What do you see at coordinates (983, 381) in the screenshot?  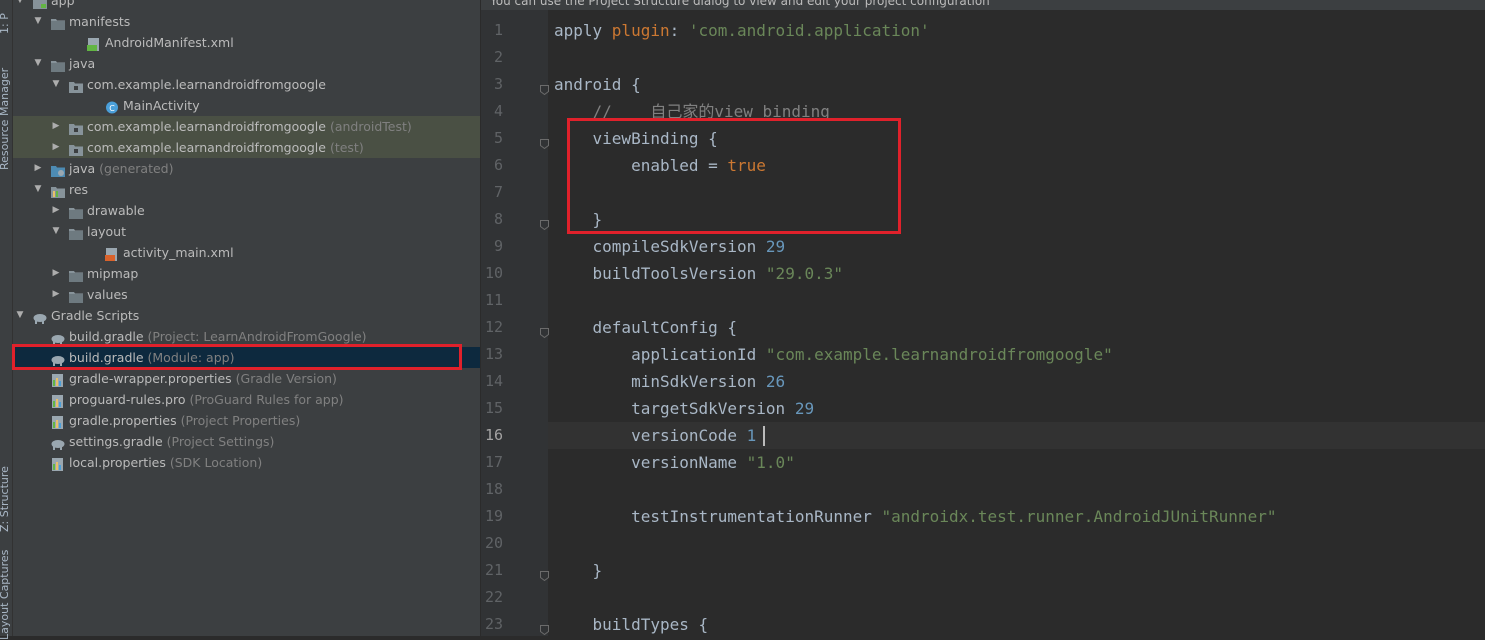 I see `code-line: minSdkVersion 26` at bounding box center [983, 381].